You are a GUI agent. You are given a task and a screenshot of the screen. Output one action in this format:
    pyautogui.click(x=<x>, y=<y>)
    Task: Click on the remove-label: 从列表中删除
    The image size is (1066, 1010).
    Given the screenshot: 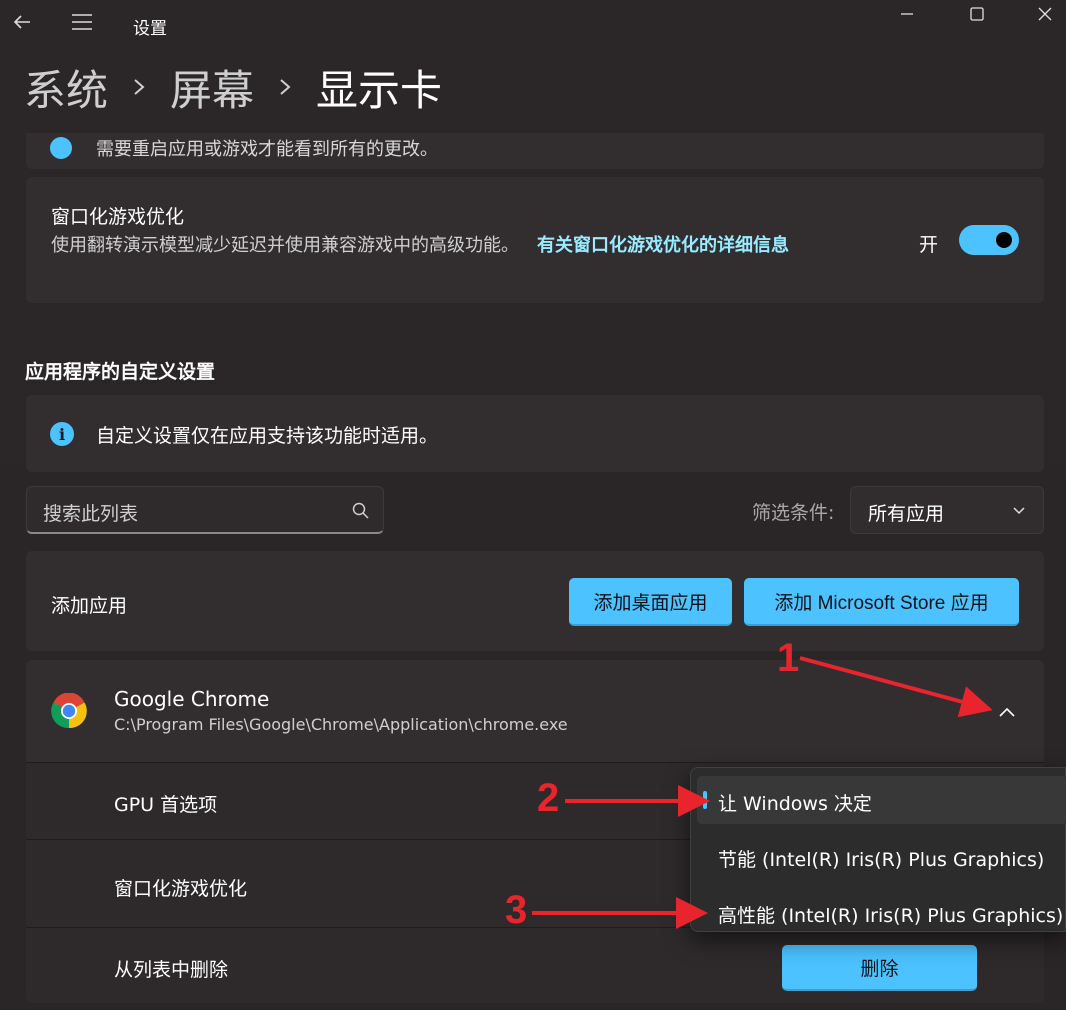 What is the action you would take?
    pyautogui.click(x=171, y=970)
    